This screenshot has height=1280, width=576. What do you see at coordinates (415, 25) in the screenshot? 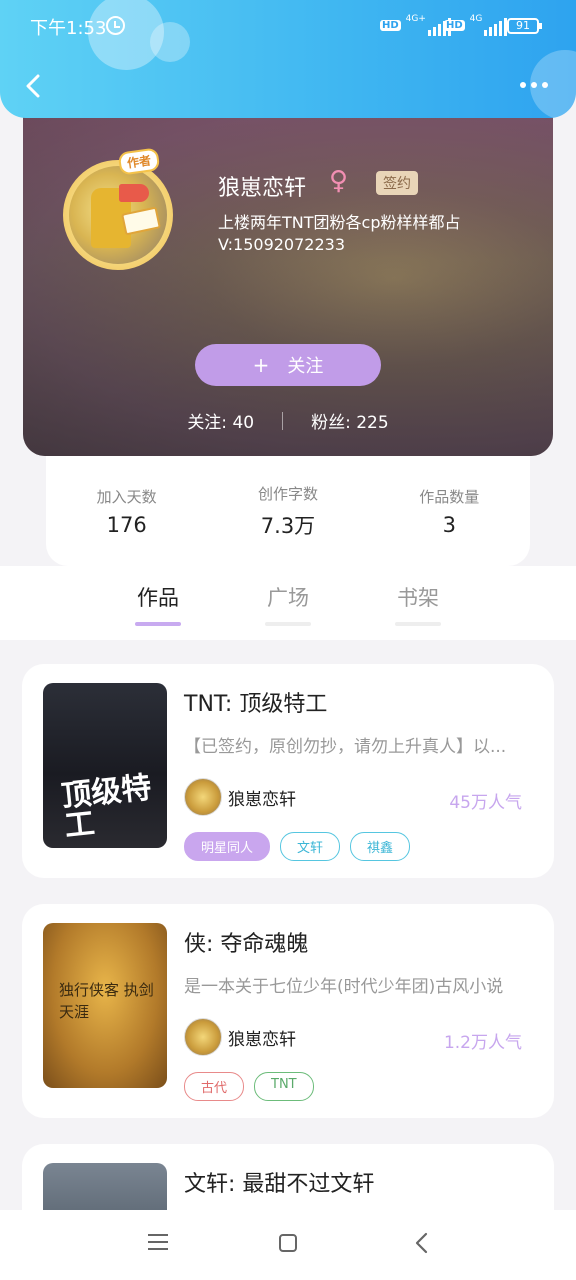
I see `signal-1: HD 4G+` at bounding box center [415, 25].